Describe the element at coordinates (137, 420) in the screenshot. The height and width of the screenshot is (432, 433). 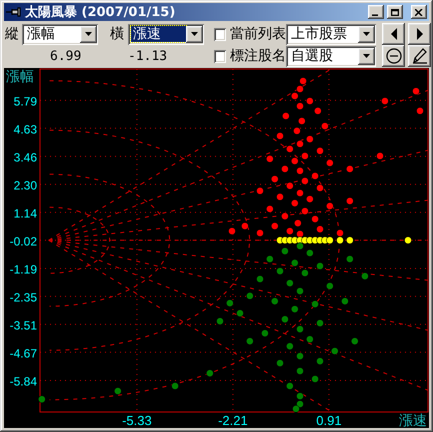
I see `x-tick-label: -5.33` at that location.